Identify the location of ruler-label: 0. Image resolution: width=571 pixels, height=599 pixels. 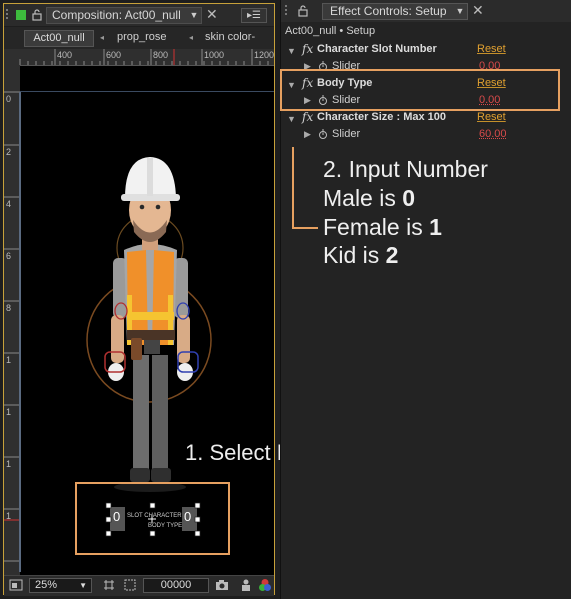
(9, 99).